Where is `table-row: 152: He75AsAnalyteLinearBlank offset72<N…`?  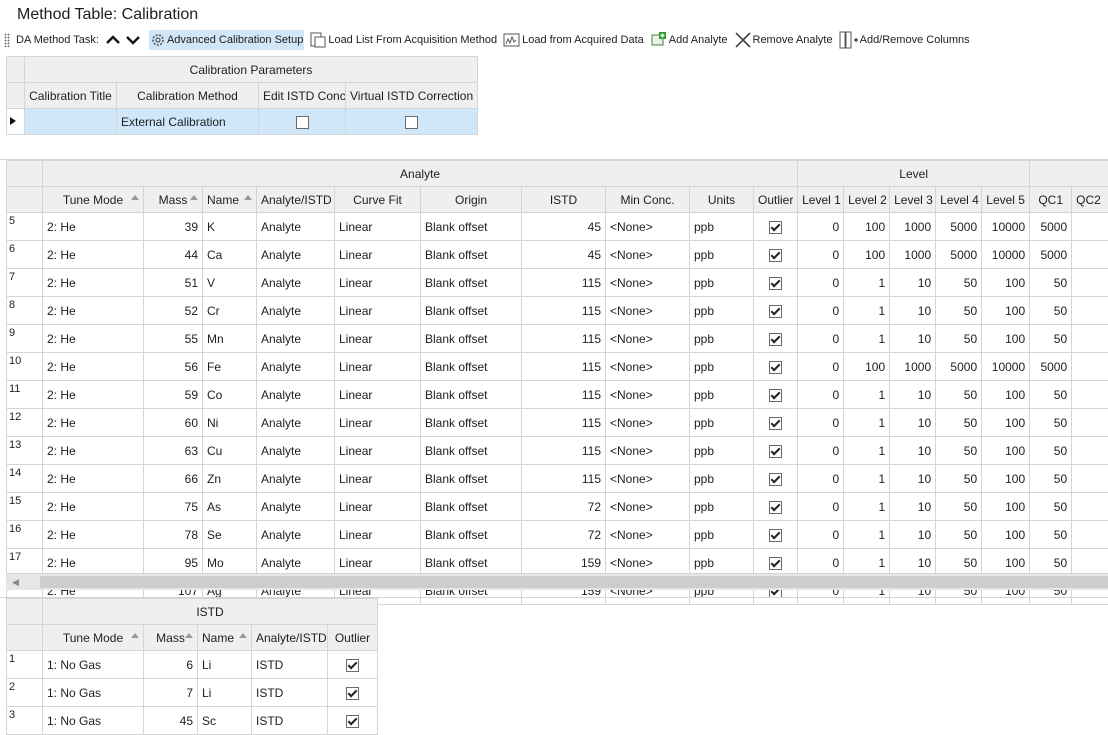 table-row: 152: He75AsAnalyteLinearBlank offset72<N… is located at coordinates (557, 507).